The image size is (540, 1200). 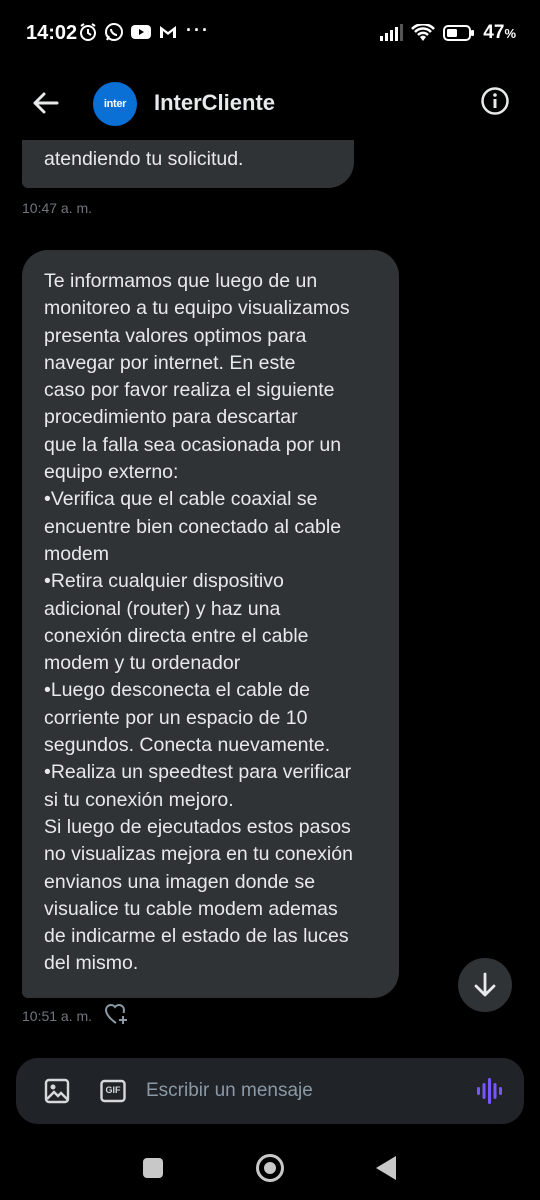 I want to click on message-line: atendiendo tu solicitud., so click(x=144, y=159).